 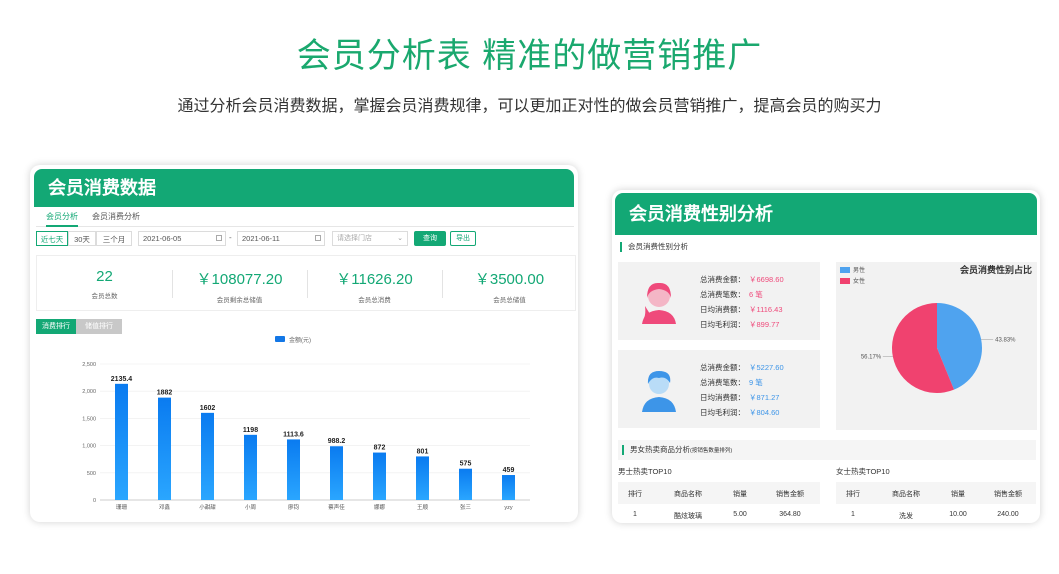 What do you see at coordinates (104, 296) in the screenshot?
I see `stat-label: 会员总数` at bounding box center [104, 296].